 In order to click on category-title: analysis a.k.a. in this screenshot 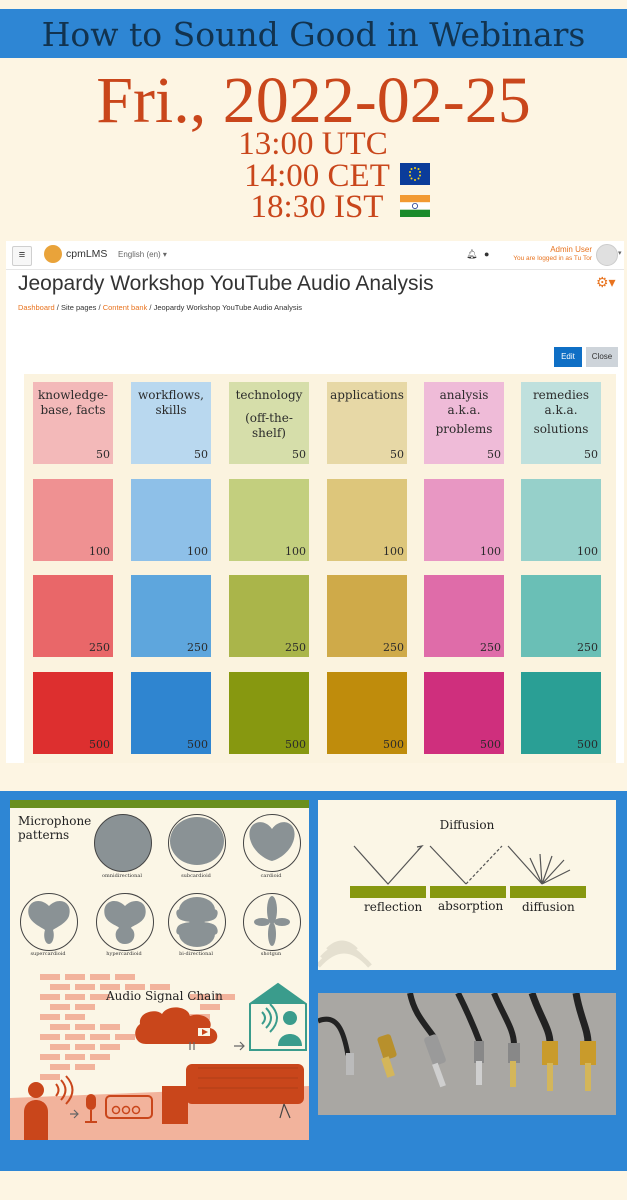, I will do `click(464, 403)`.